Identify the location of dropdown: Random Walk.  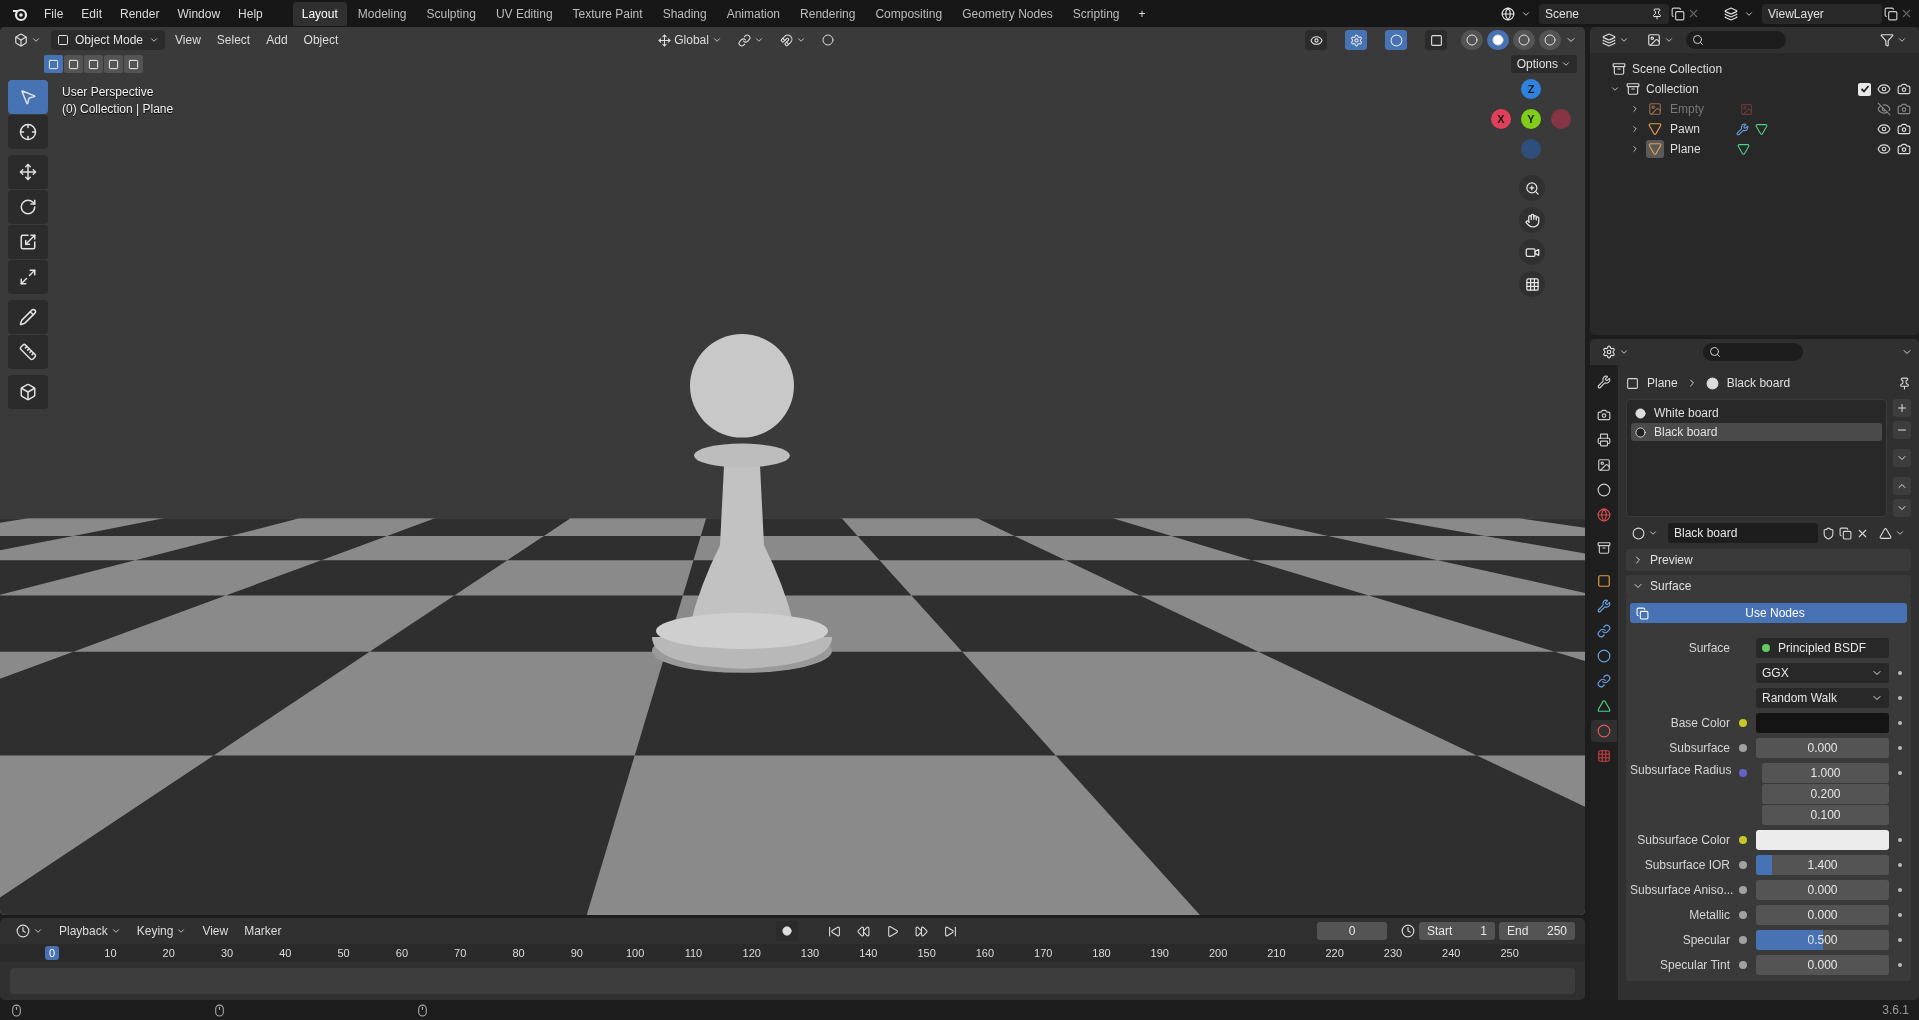
(1822, 698).